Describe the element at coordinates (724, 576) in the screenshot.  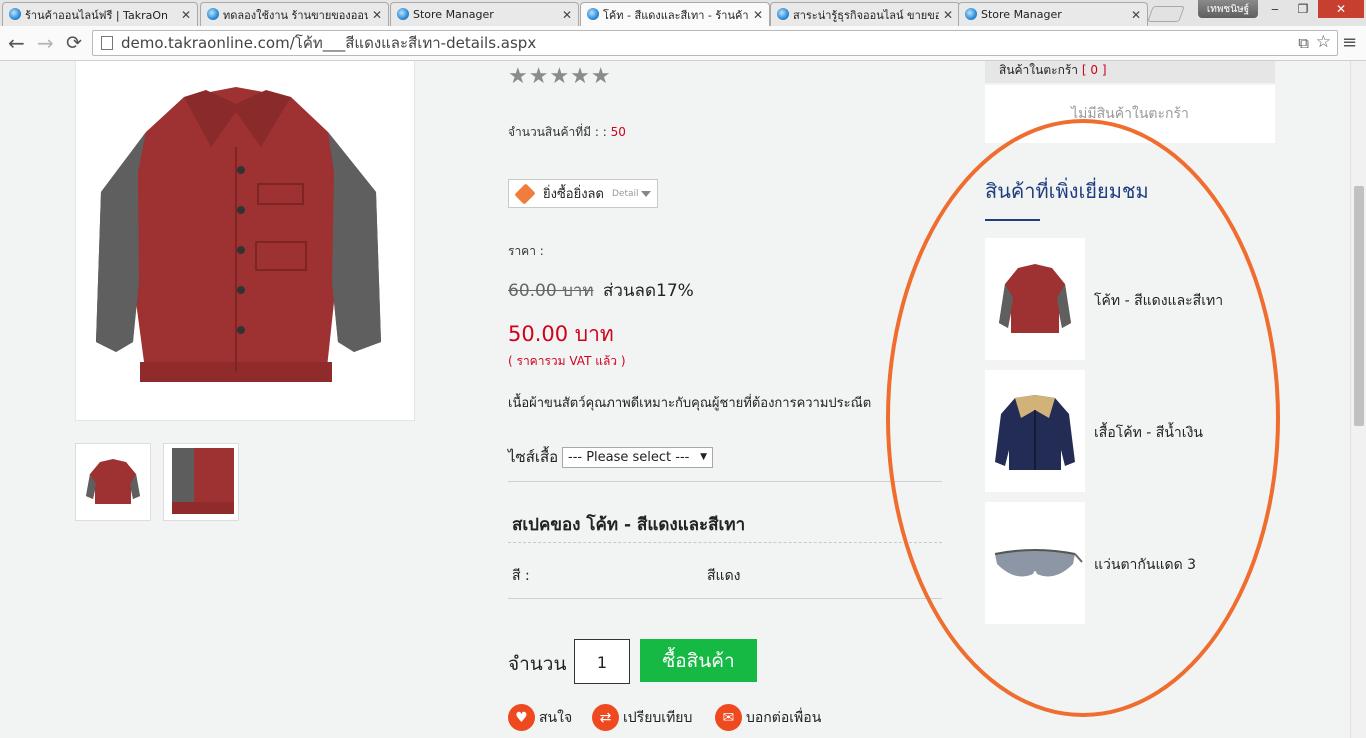
I see `spec-value: สีแดง` at that location.